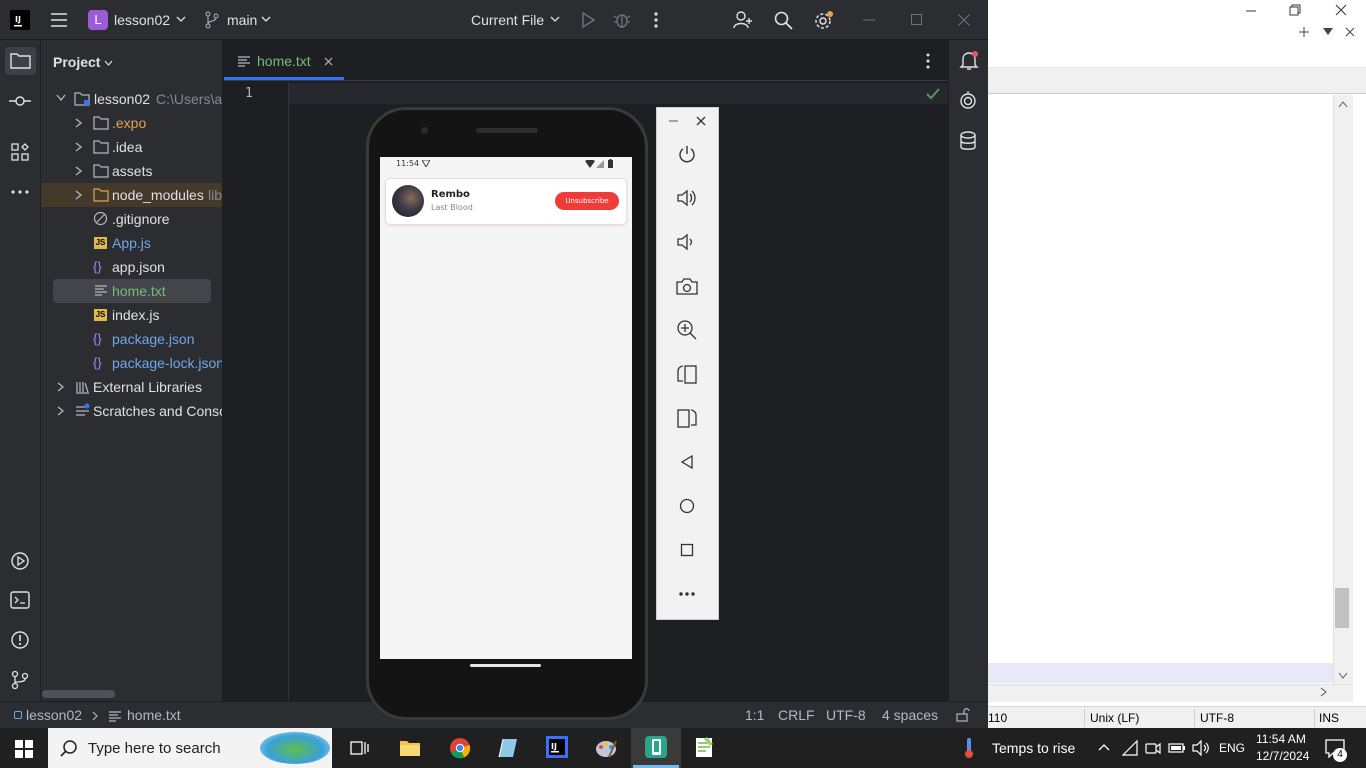 This screenshot has width=1366, height=768. What do you see at coordinates (606, 748) in the screenshot?
I see `paint-app-icon` at bounding box center [606, 748].